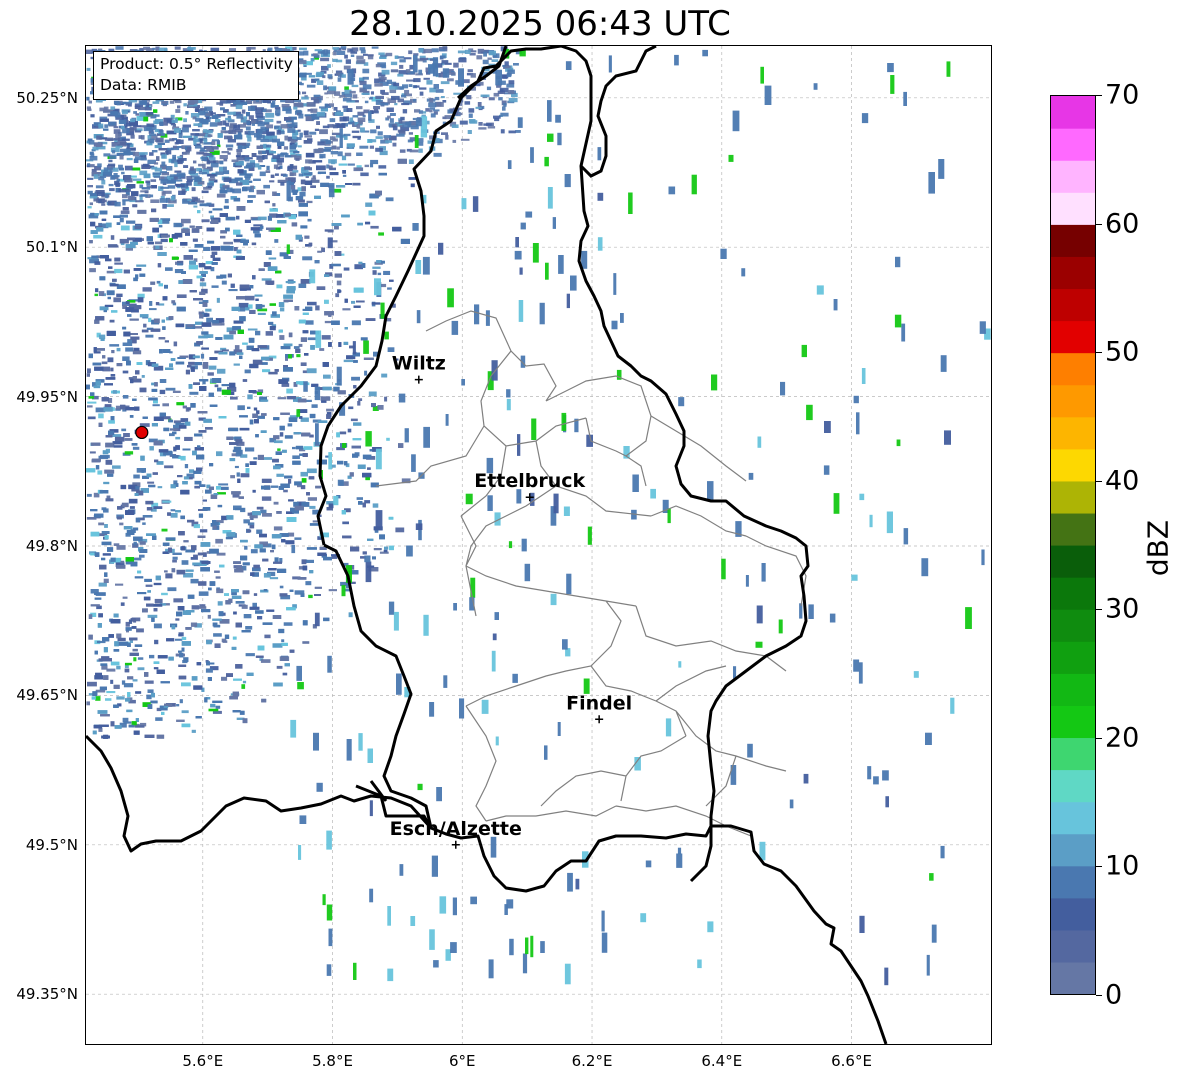 The height and width of the screenshot is (1081, 1184). Describe the element at coordinates (332, 1061) in the screenshot. I see `lon-tick-label: 5.8°E` at that location.